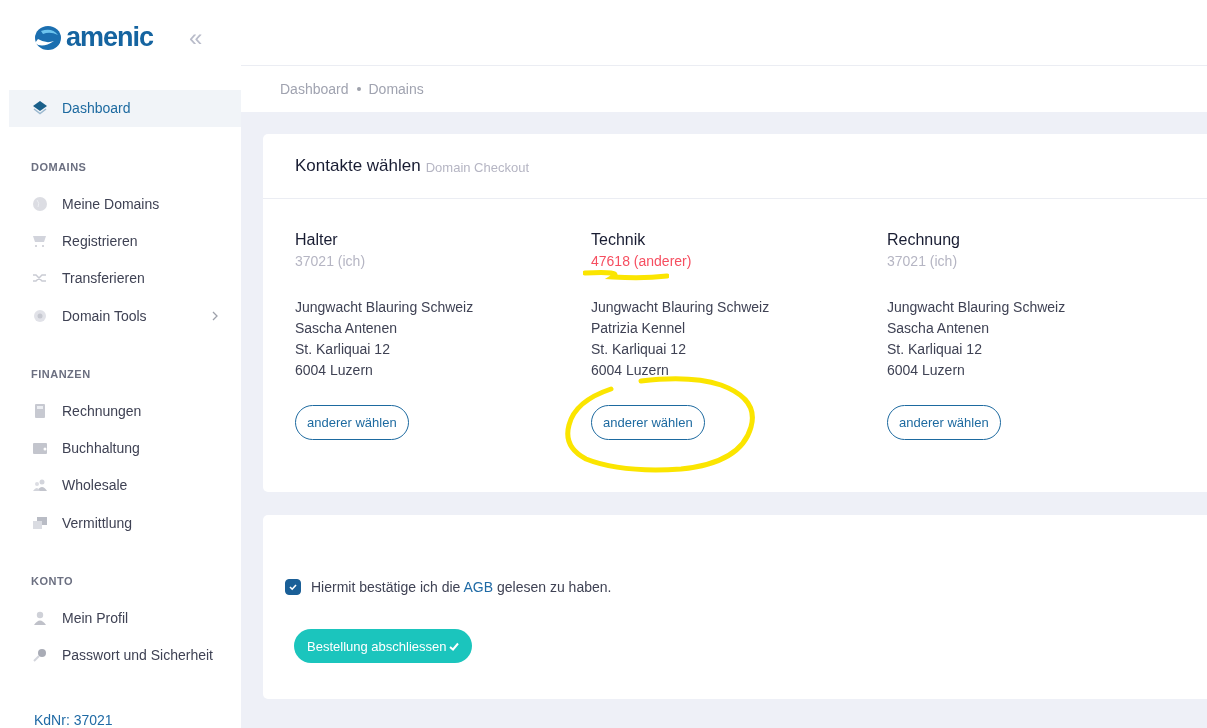 The height and width of the screenshot is (728, 1207). I want to click on card-title: Kontakte wählen, so click(358, 166).